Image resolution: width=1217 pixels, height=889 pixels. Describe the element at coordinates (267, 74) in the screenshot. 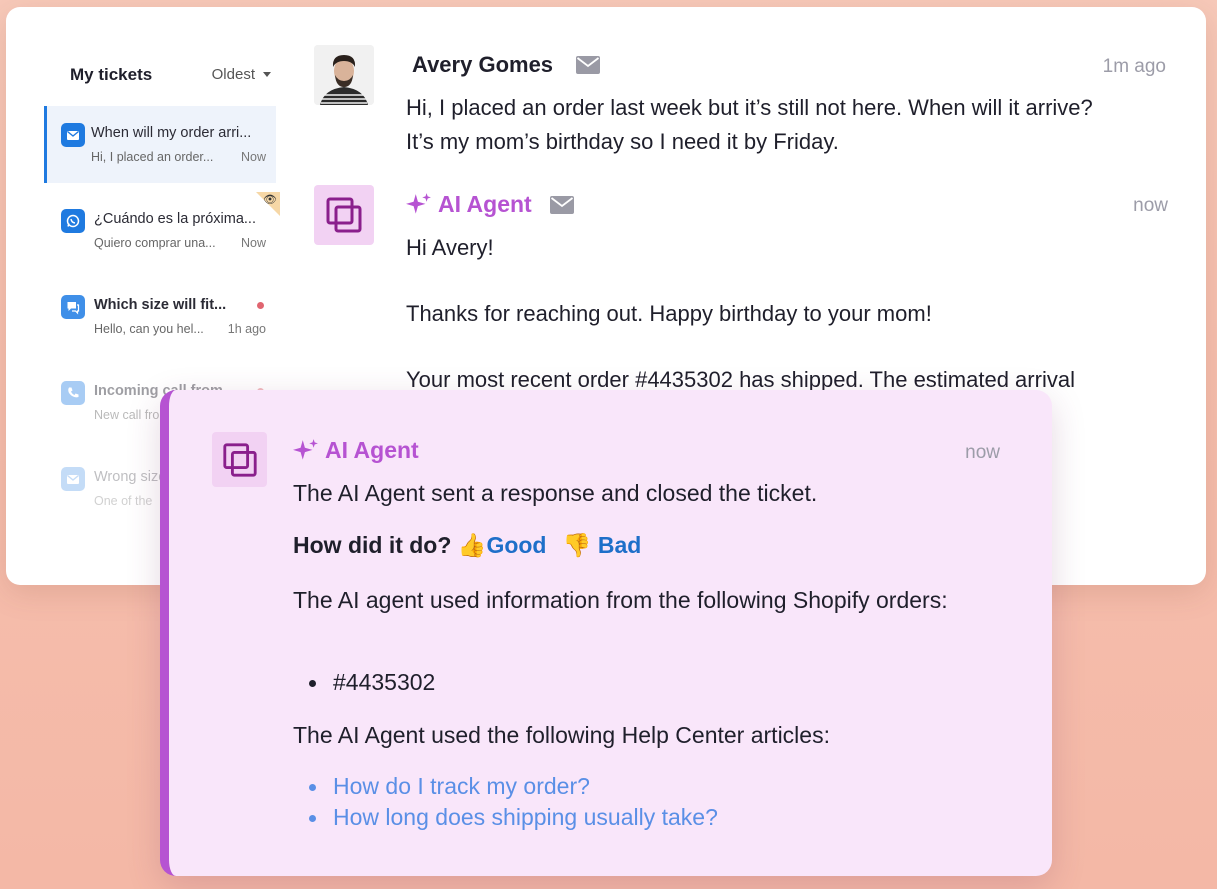

I see `caret-down-icon` at that location.